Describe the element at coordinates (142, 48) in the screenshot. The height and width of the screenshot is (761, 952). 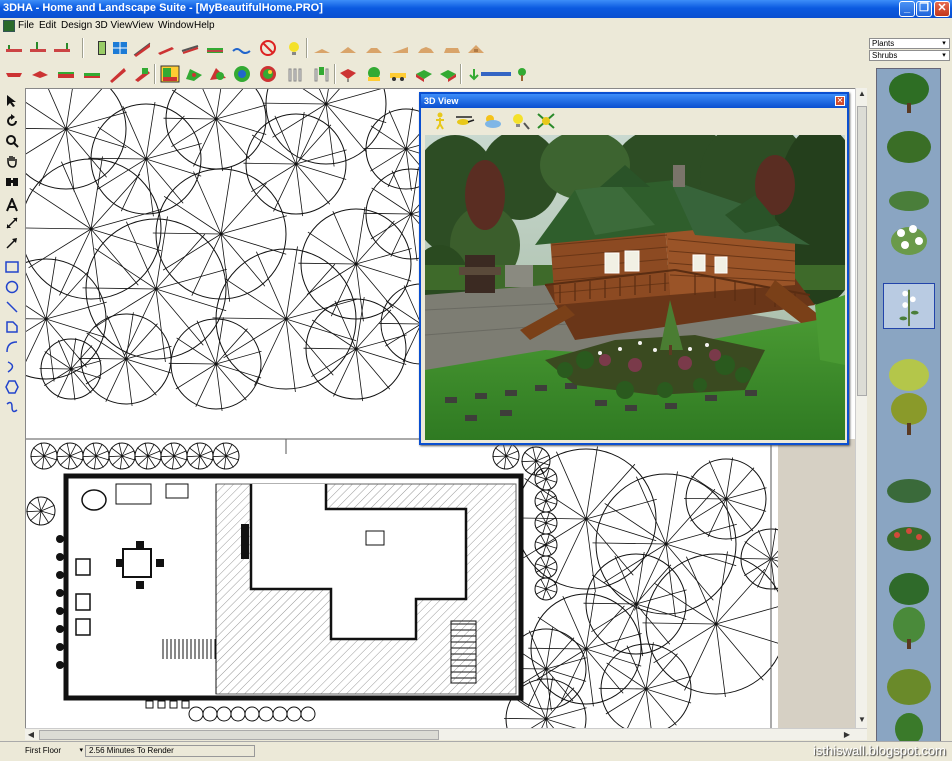
I see `stairs-icon` at that location.